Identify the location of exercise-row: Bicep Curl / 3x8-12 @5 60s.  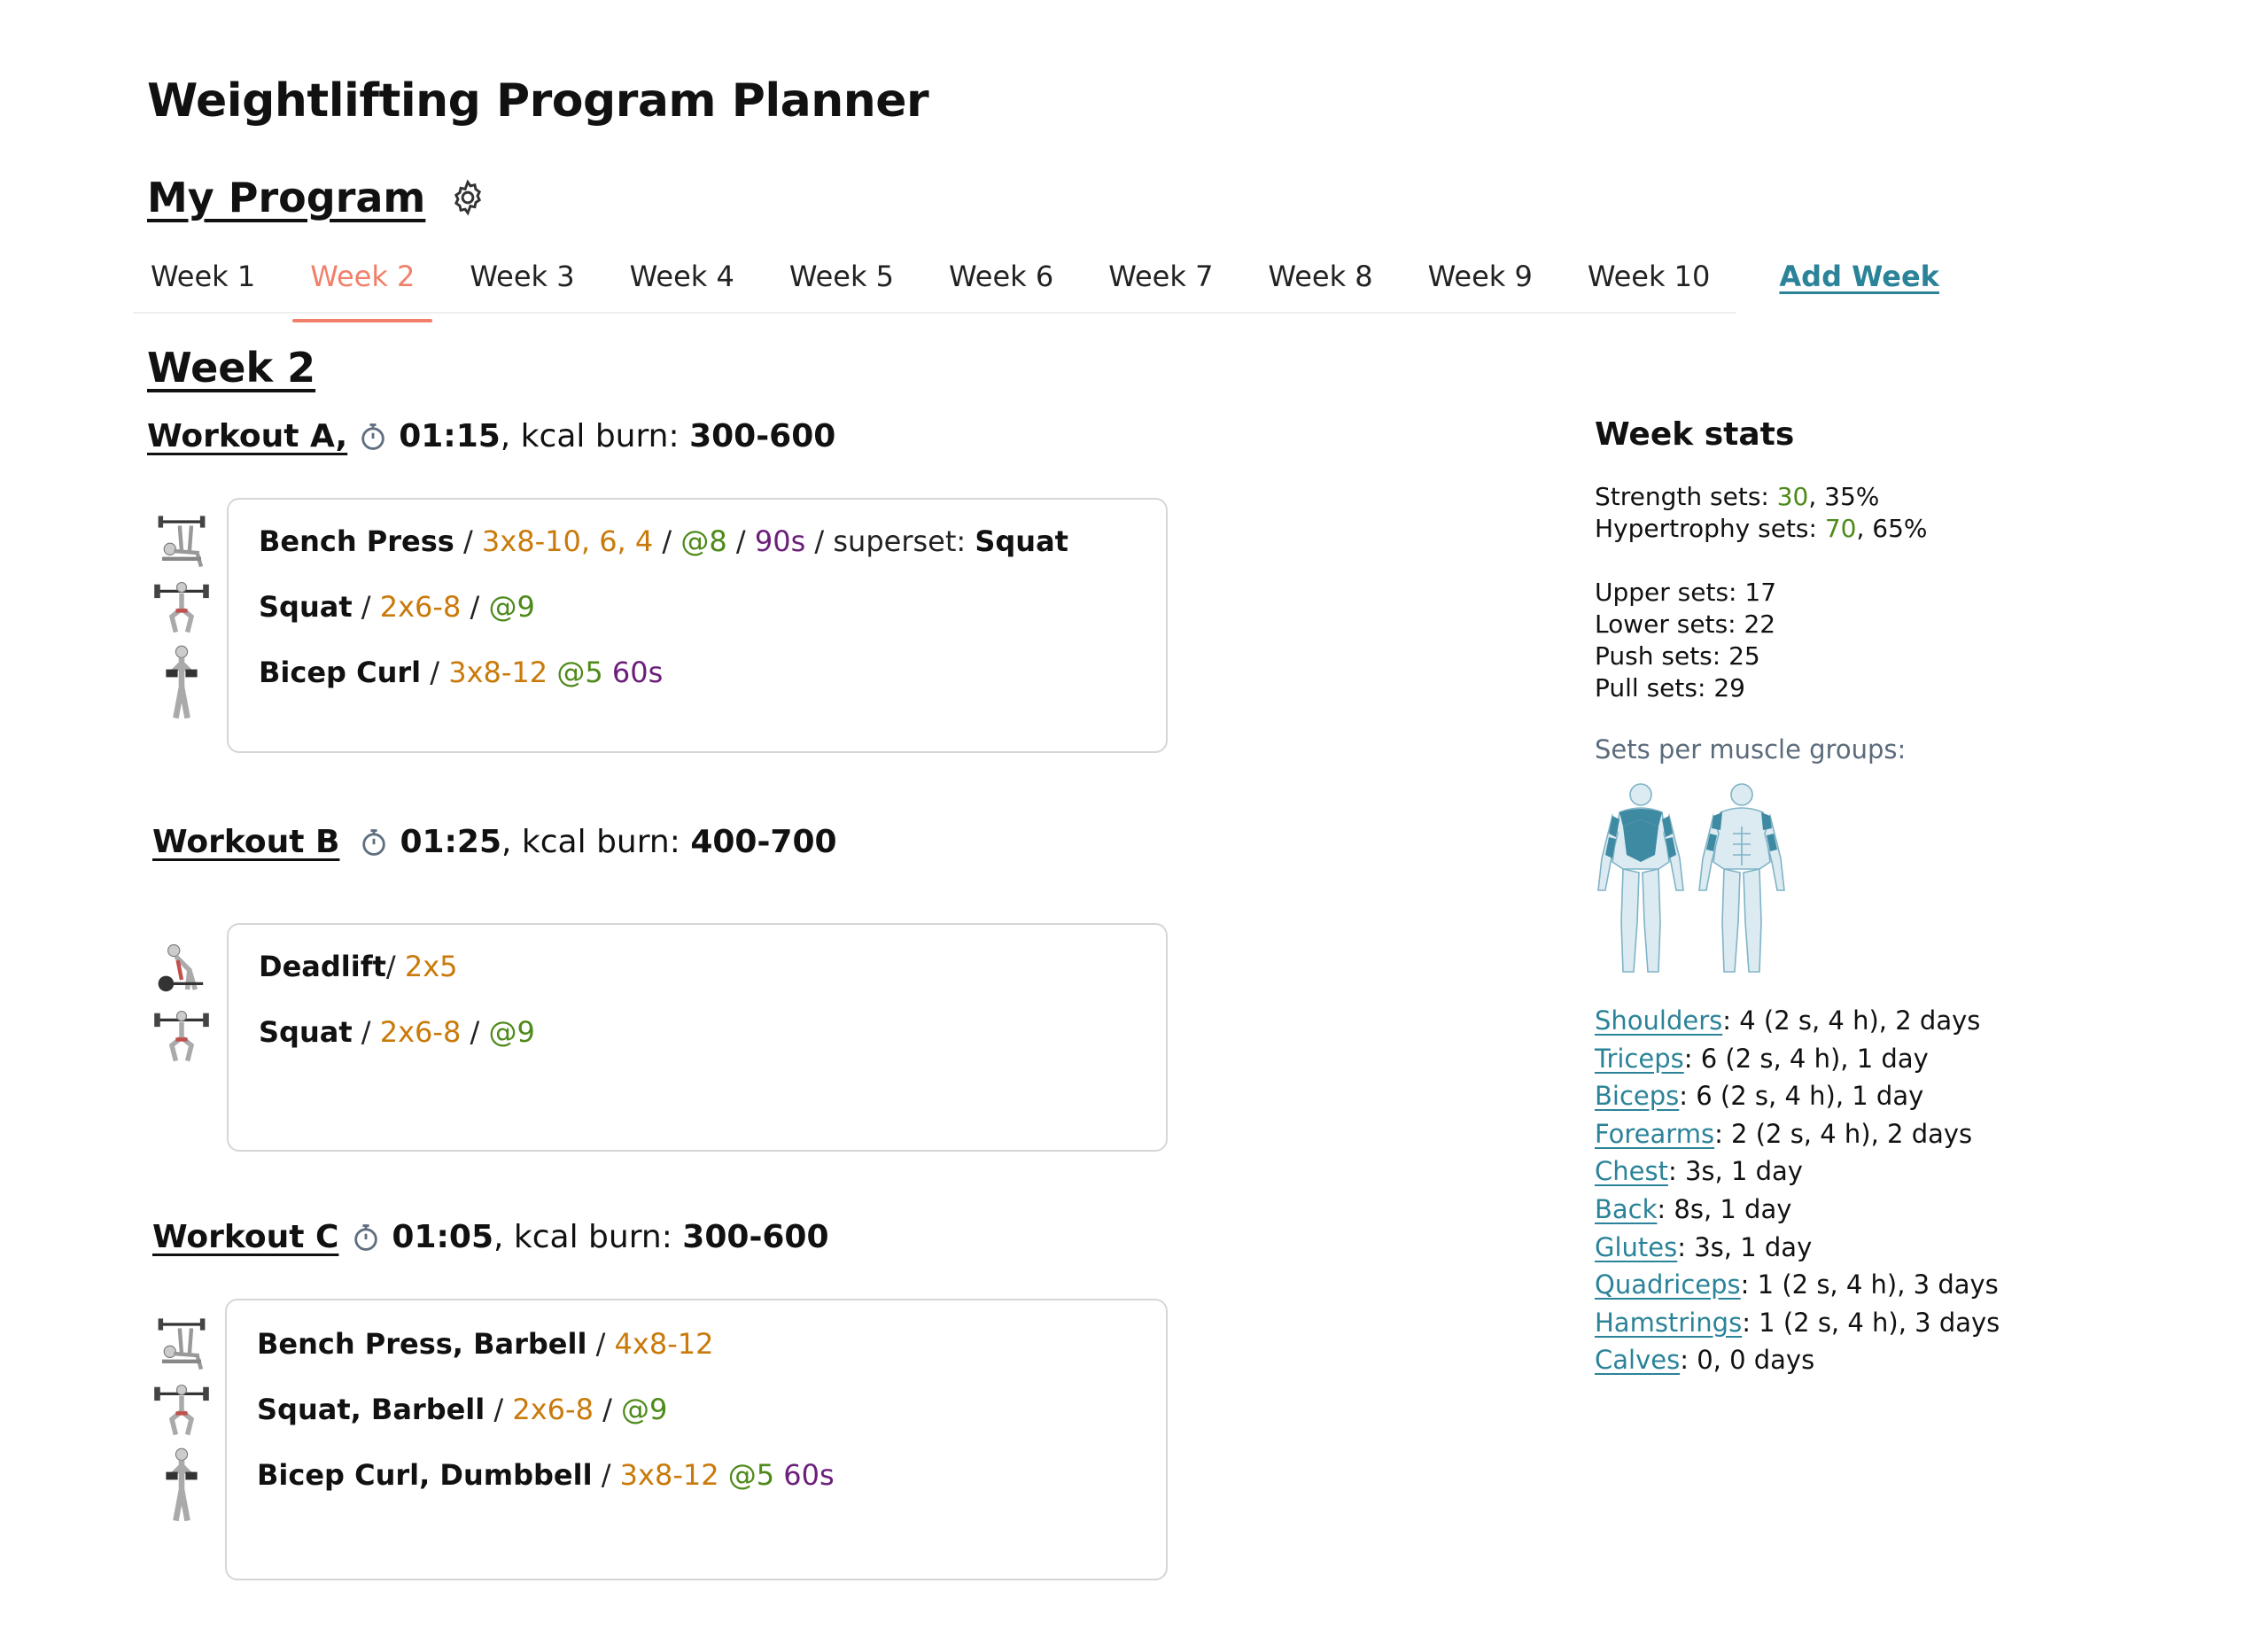
(461, 672).